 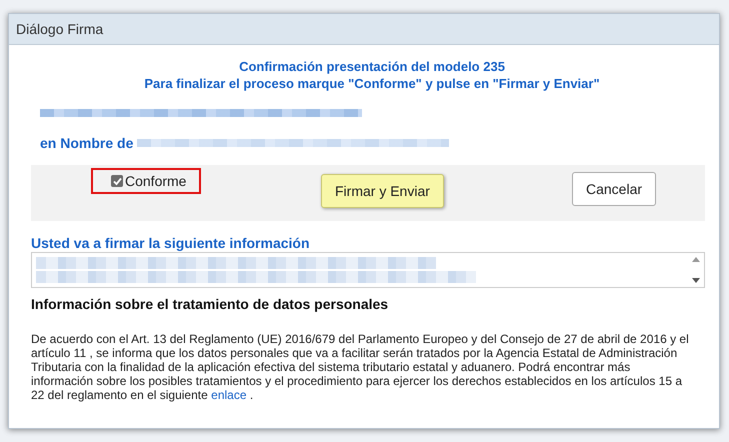 I want to click on sign-and-send-button: Firmar y Enviar, so click(x=382, y=191).